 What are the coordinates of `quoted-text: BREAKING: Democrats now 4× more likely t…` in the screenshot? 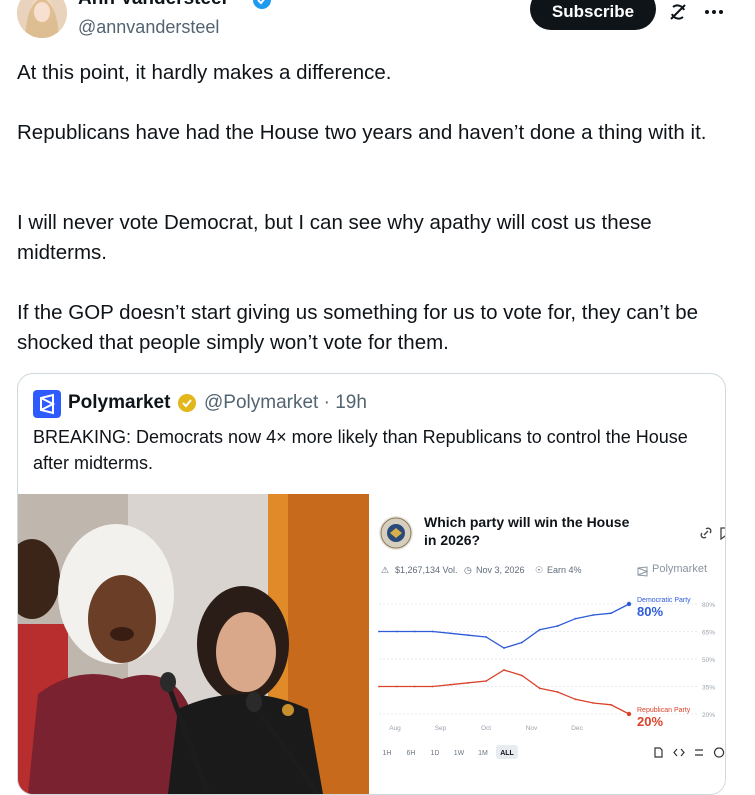 It's located at (360, 450).